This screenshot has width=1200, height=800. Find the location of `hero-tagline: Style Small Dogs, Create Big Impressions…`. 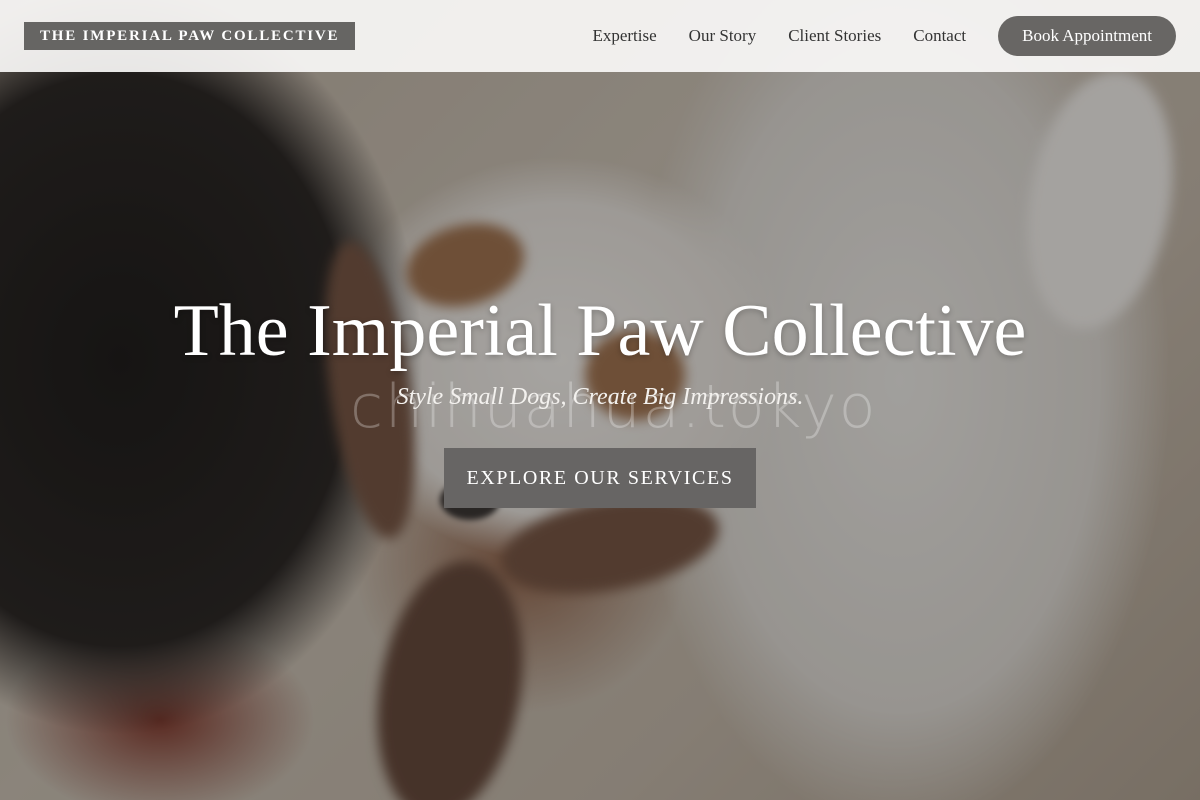

hero-tagline: Style Small Dogs, Create Big Impressions… is located at coordinates (600, 397).